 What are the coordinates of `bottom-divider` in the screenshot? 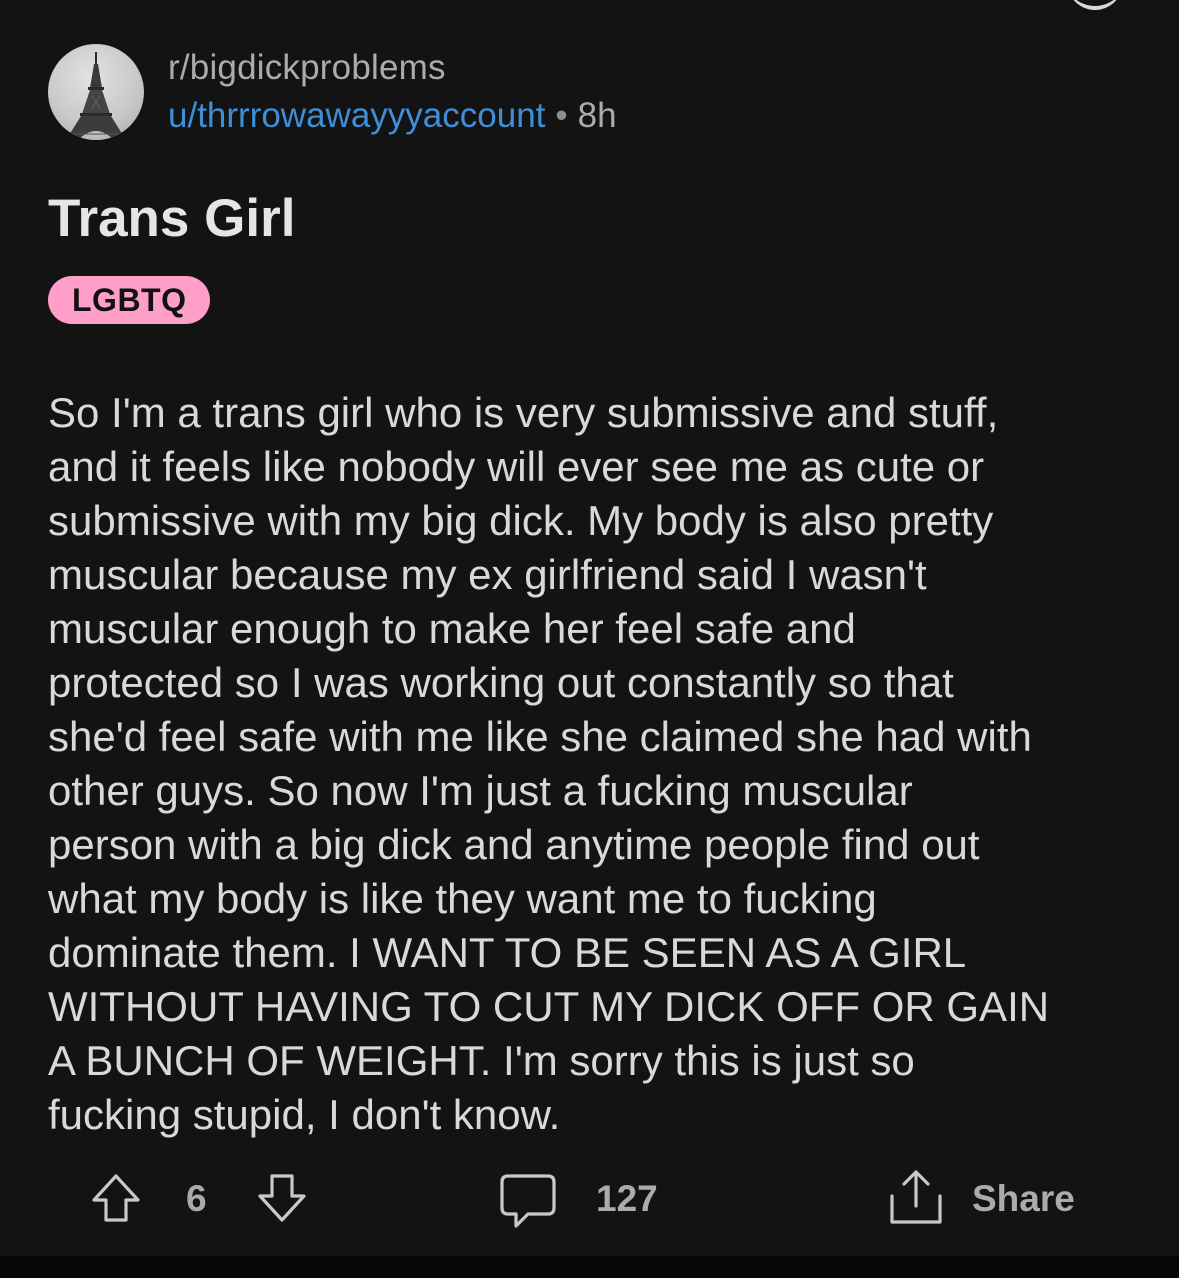 It's located at (589, 1267).